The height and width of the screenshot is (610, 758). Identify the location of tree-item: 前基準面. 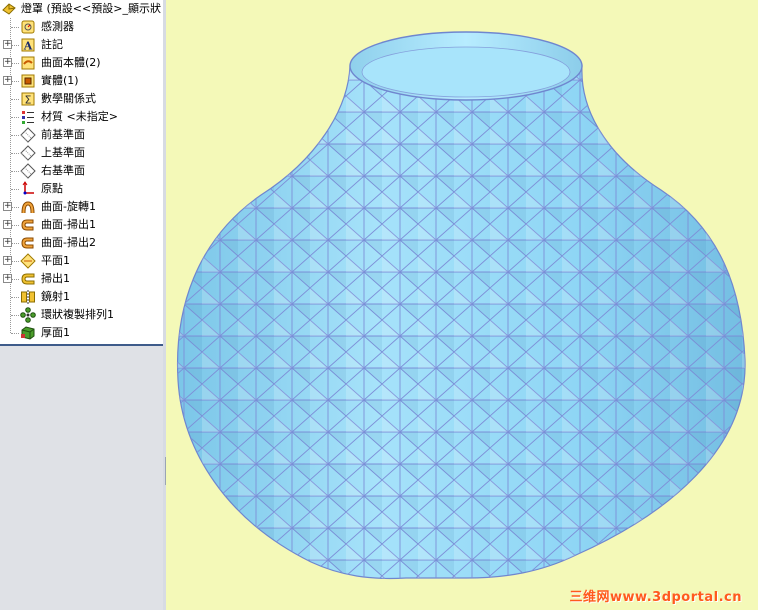
(81, 135).